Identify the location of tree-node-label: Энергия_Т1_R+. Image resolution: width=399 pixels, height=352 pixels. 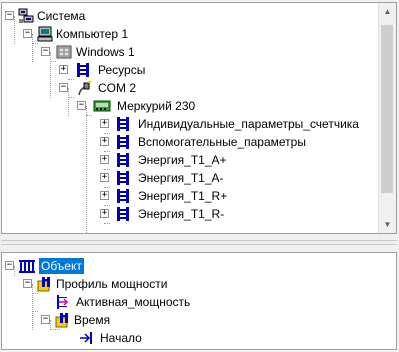
(183, 196).